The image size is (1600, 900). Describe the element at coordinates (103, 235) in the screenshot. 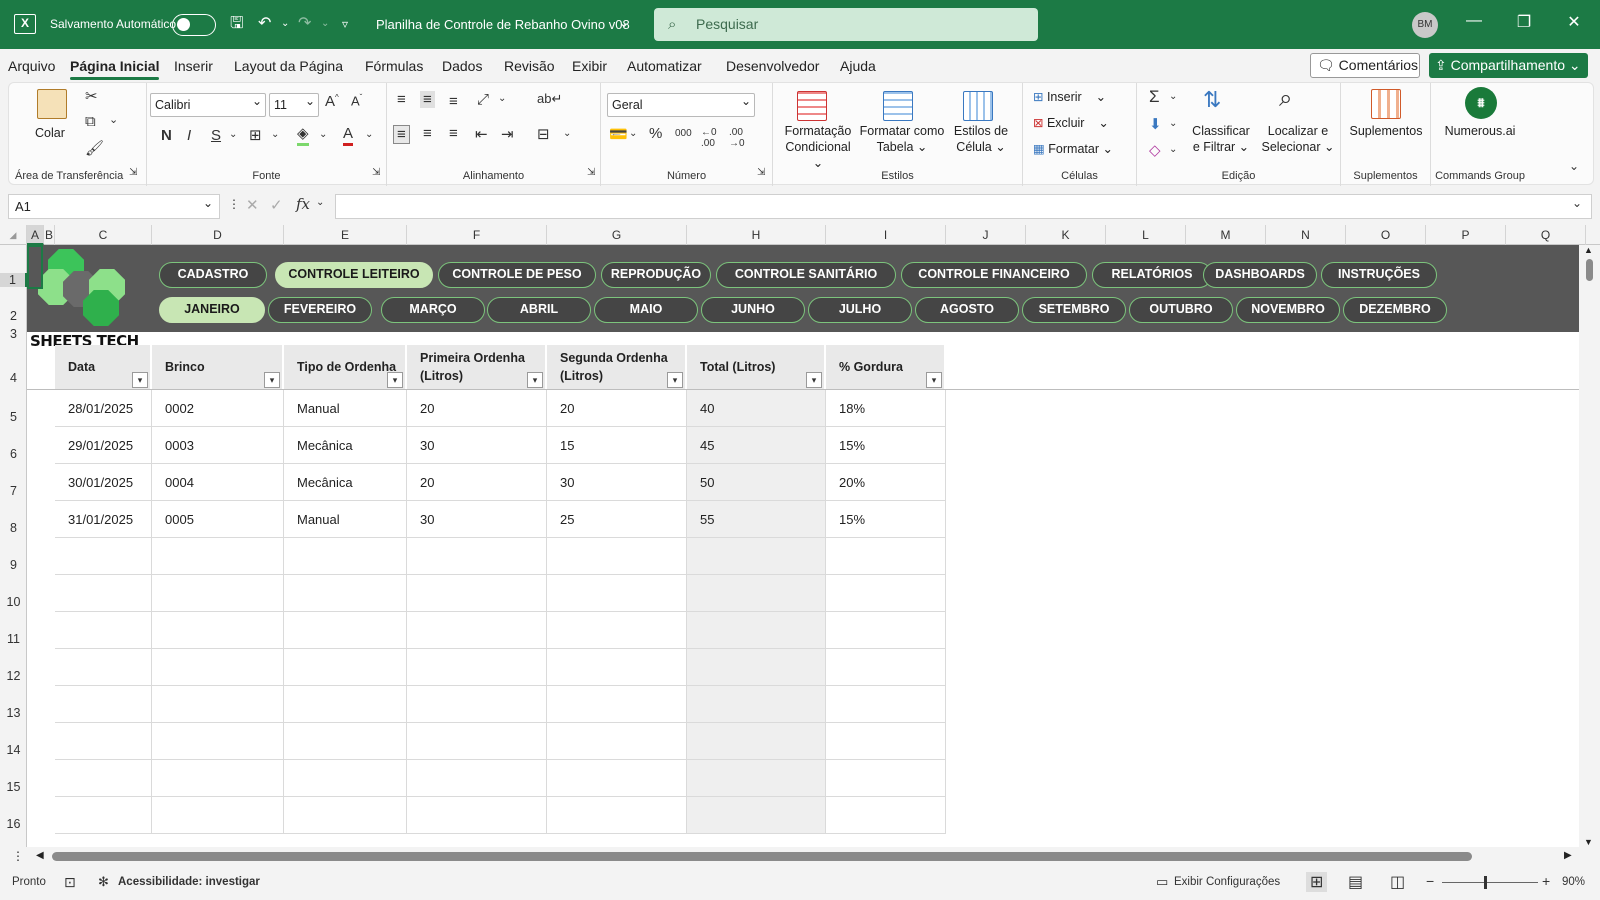

I see `col-header: C` at that location.